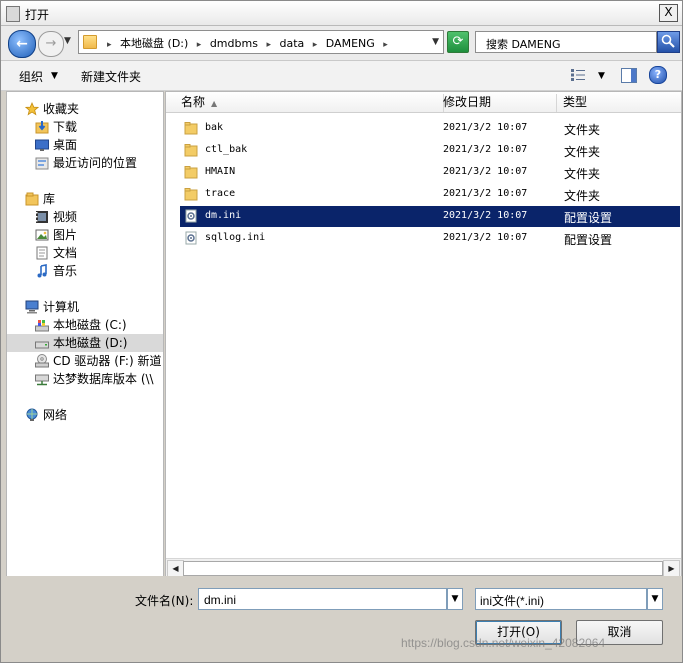  I want to click on preview-pane-icon, so click(629, 75).